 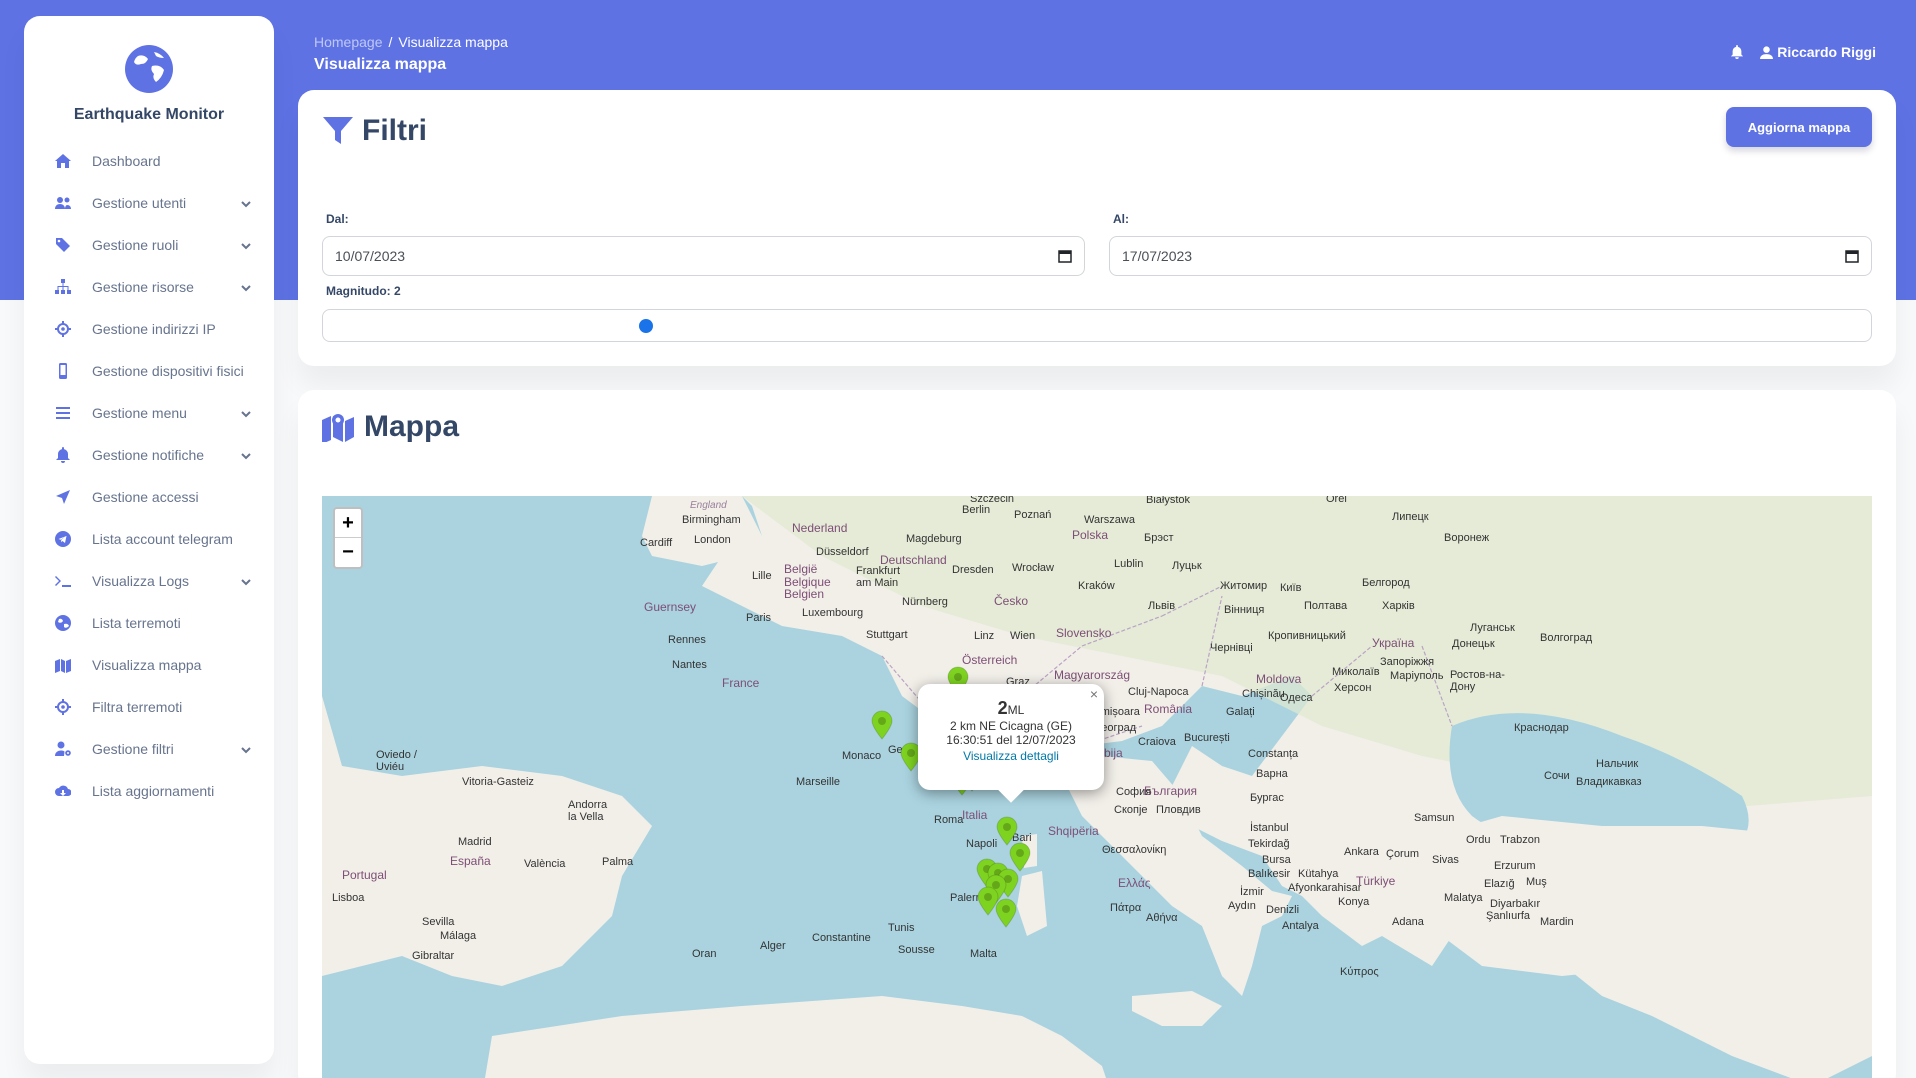 I want to click on sidebar-item-visualizza-mappa: Visualizza mappa, so click(x=149, y=665).